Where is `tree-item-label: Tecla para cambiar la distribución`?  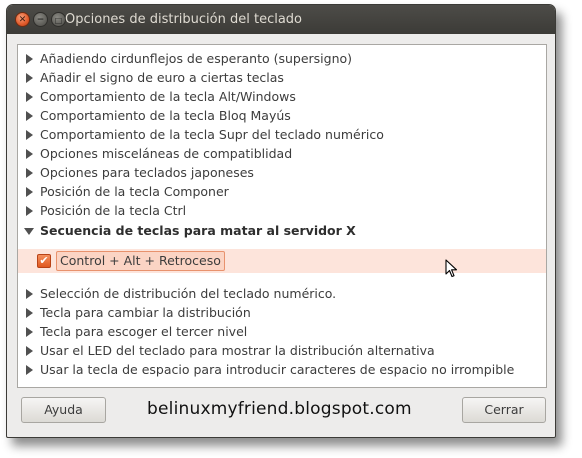 tree-item-label: Tecla para cambiar la distribución is located at coordinates (145, 312).